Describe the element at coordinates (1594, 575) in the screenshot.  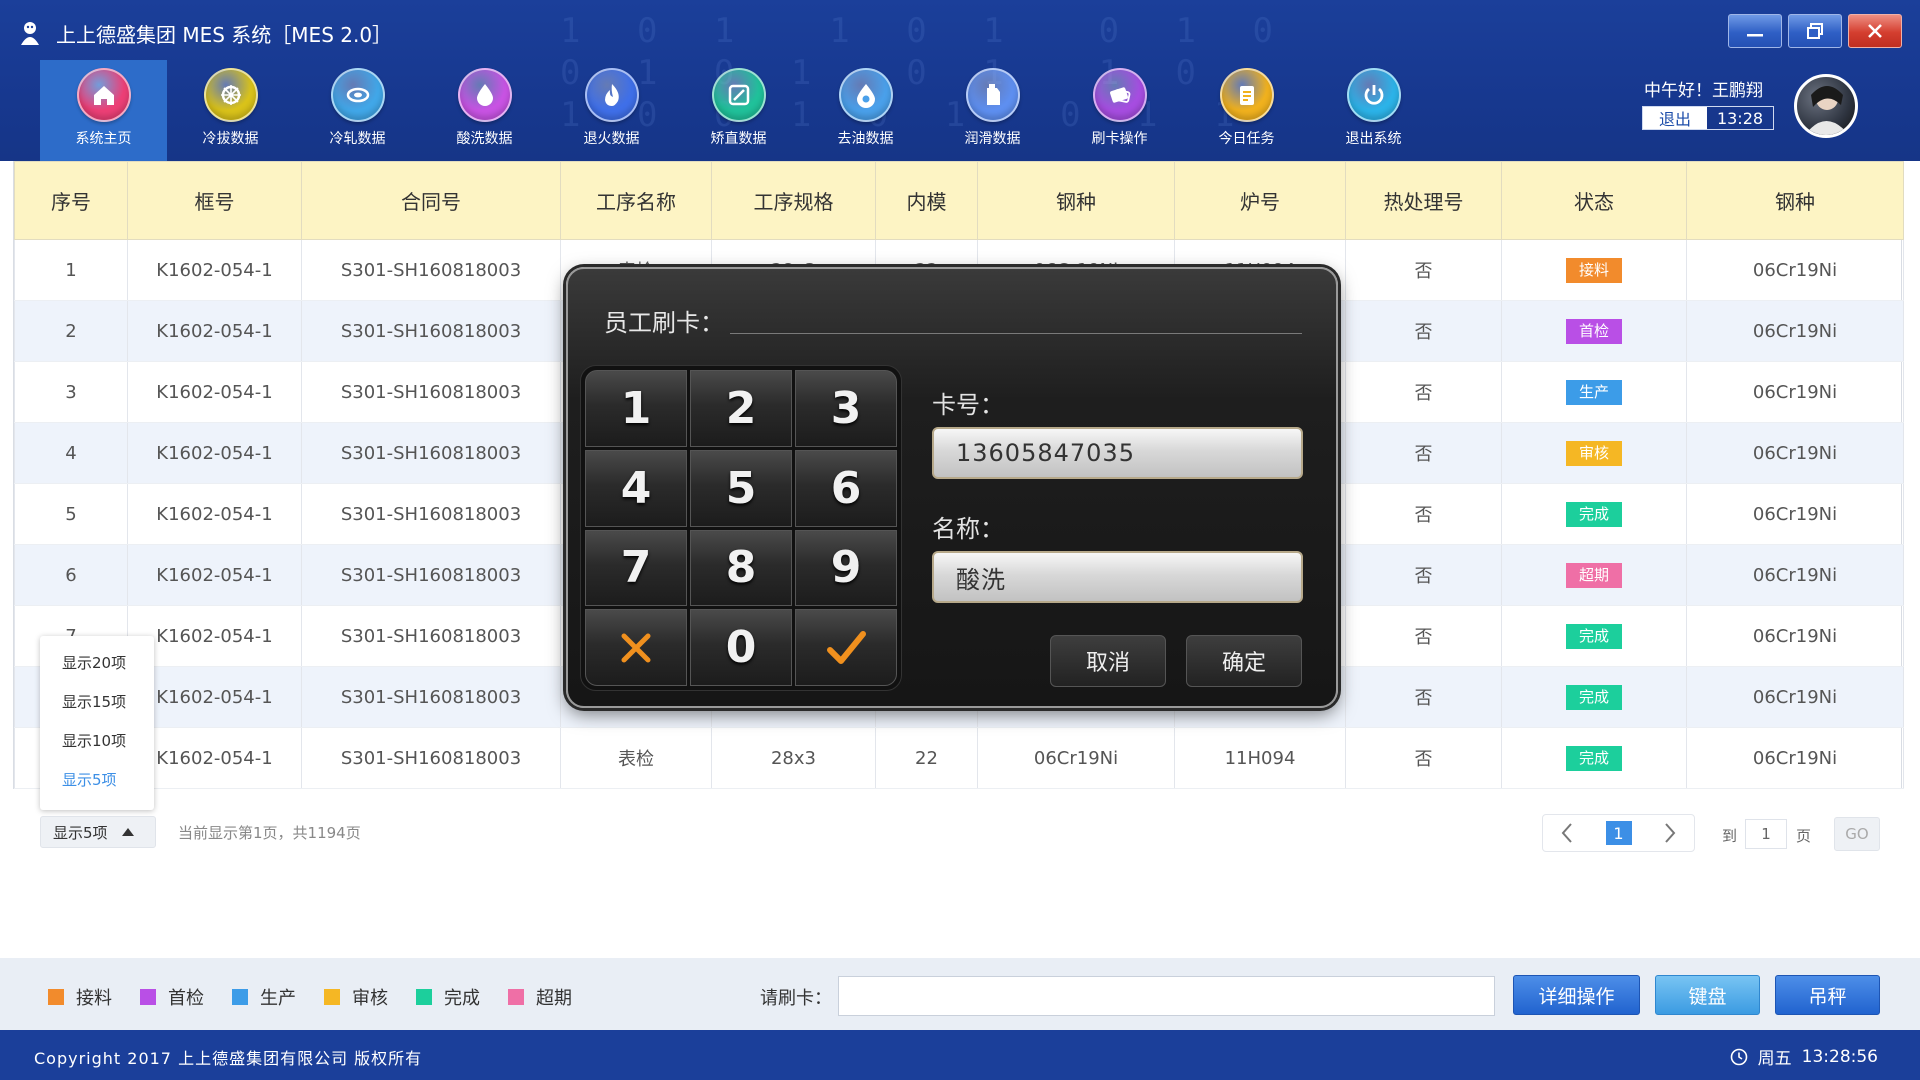
I see `cell-status: 超期` at that location.